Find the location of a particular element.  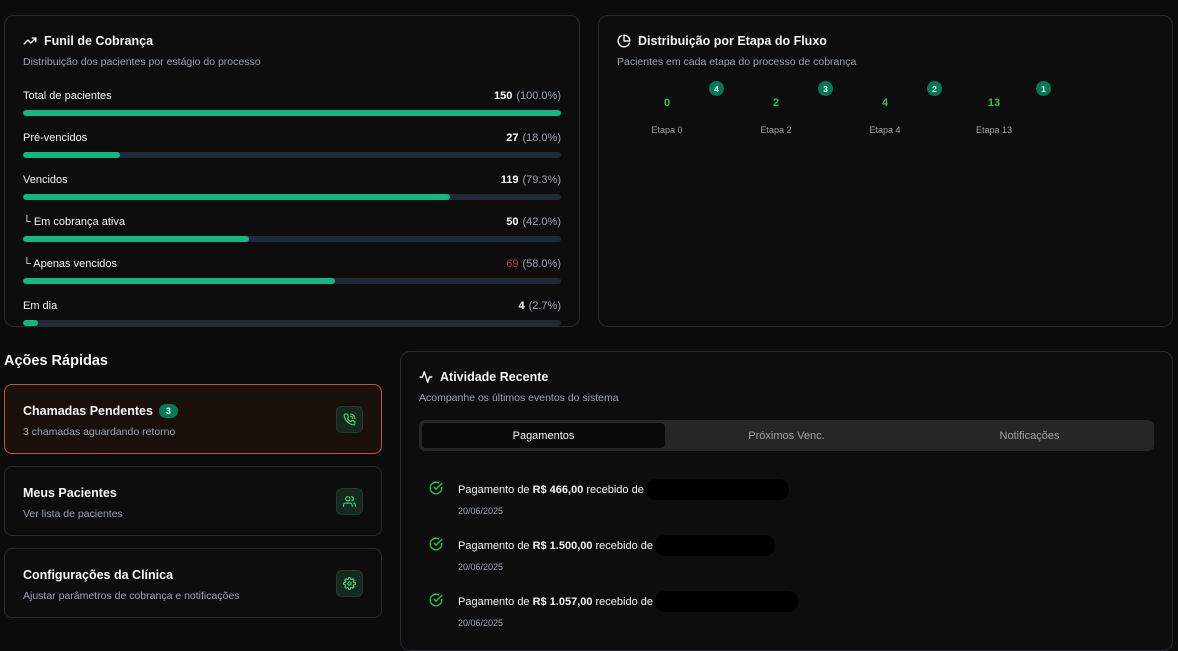

funnel-row-label: Total de pacientes is located at coordinates (67, 96).